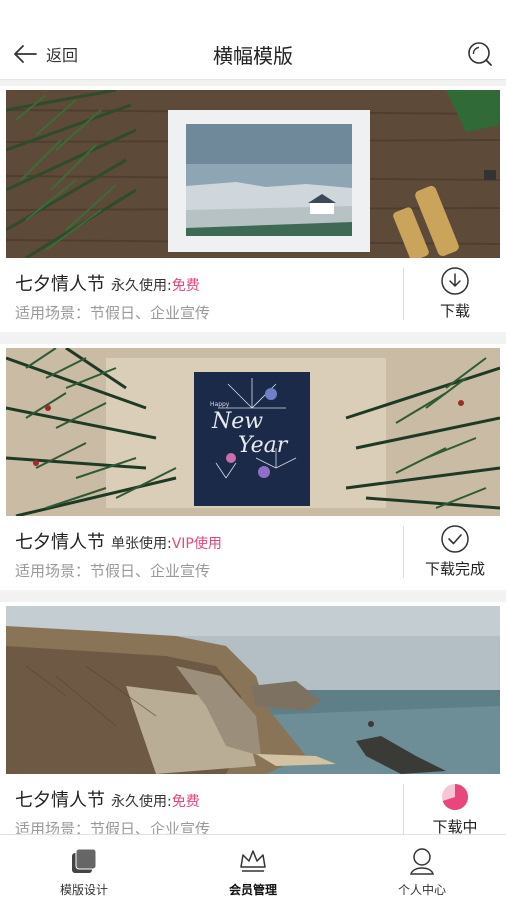 This screenshot has height=900, width=506. What do you see at coordinates (253, 861) in the screenshot?
I see `crown-icon` at bounding box center [253, 861].